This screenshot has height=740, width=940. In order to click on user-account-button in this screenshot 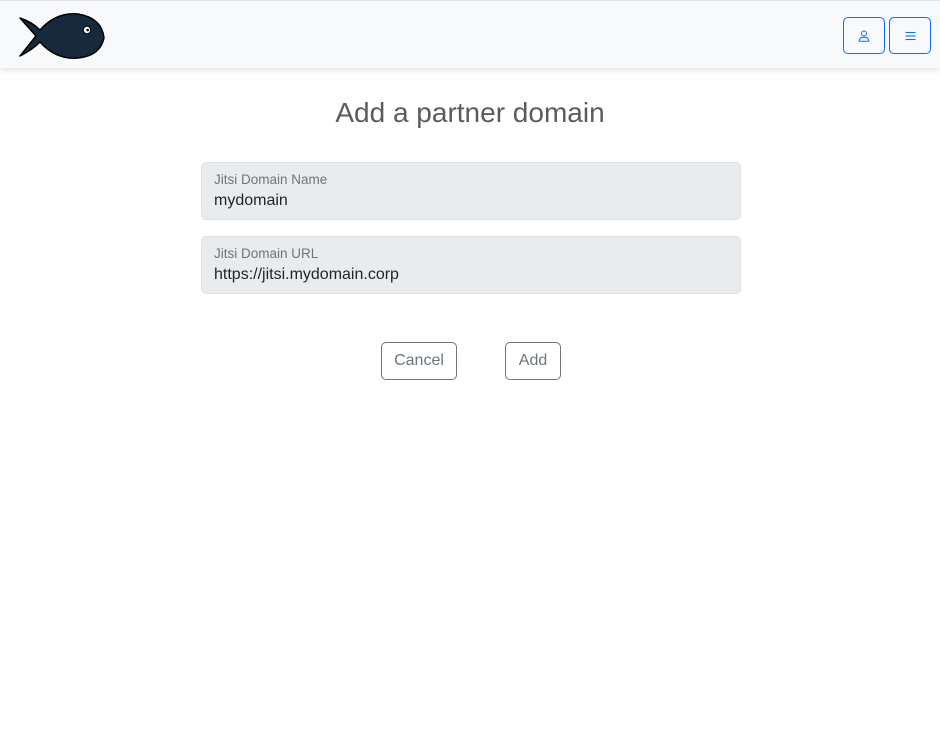, I will do `click(864, 35)`.